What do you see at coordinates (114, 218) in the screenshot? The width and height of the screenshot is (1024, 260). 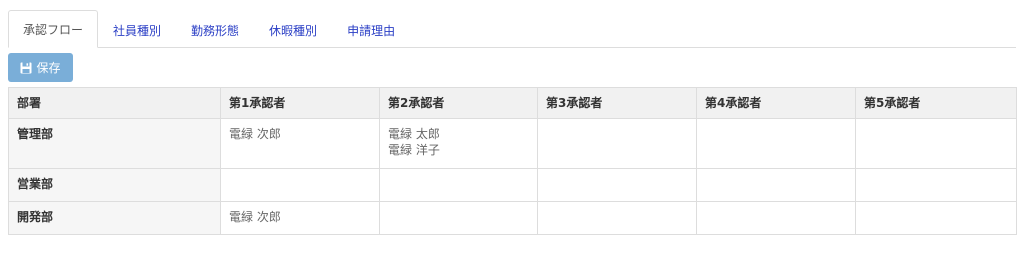 I see `department-cell: 開発部` at bounding box center [114, 218].